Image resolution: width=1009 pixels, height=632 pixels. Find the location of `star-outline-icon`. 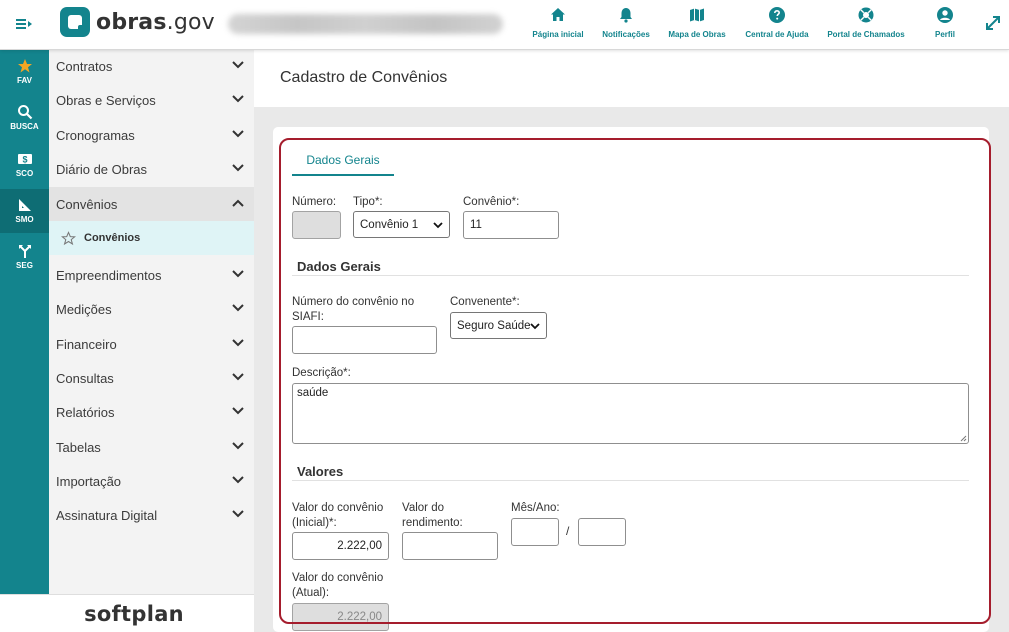

star-outline-icon is located at coordinates (68, 238).